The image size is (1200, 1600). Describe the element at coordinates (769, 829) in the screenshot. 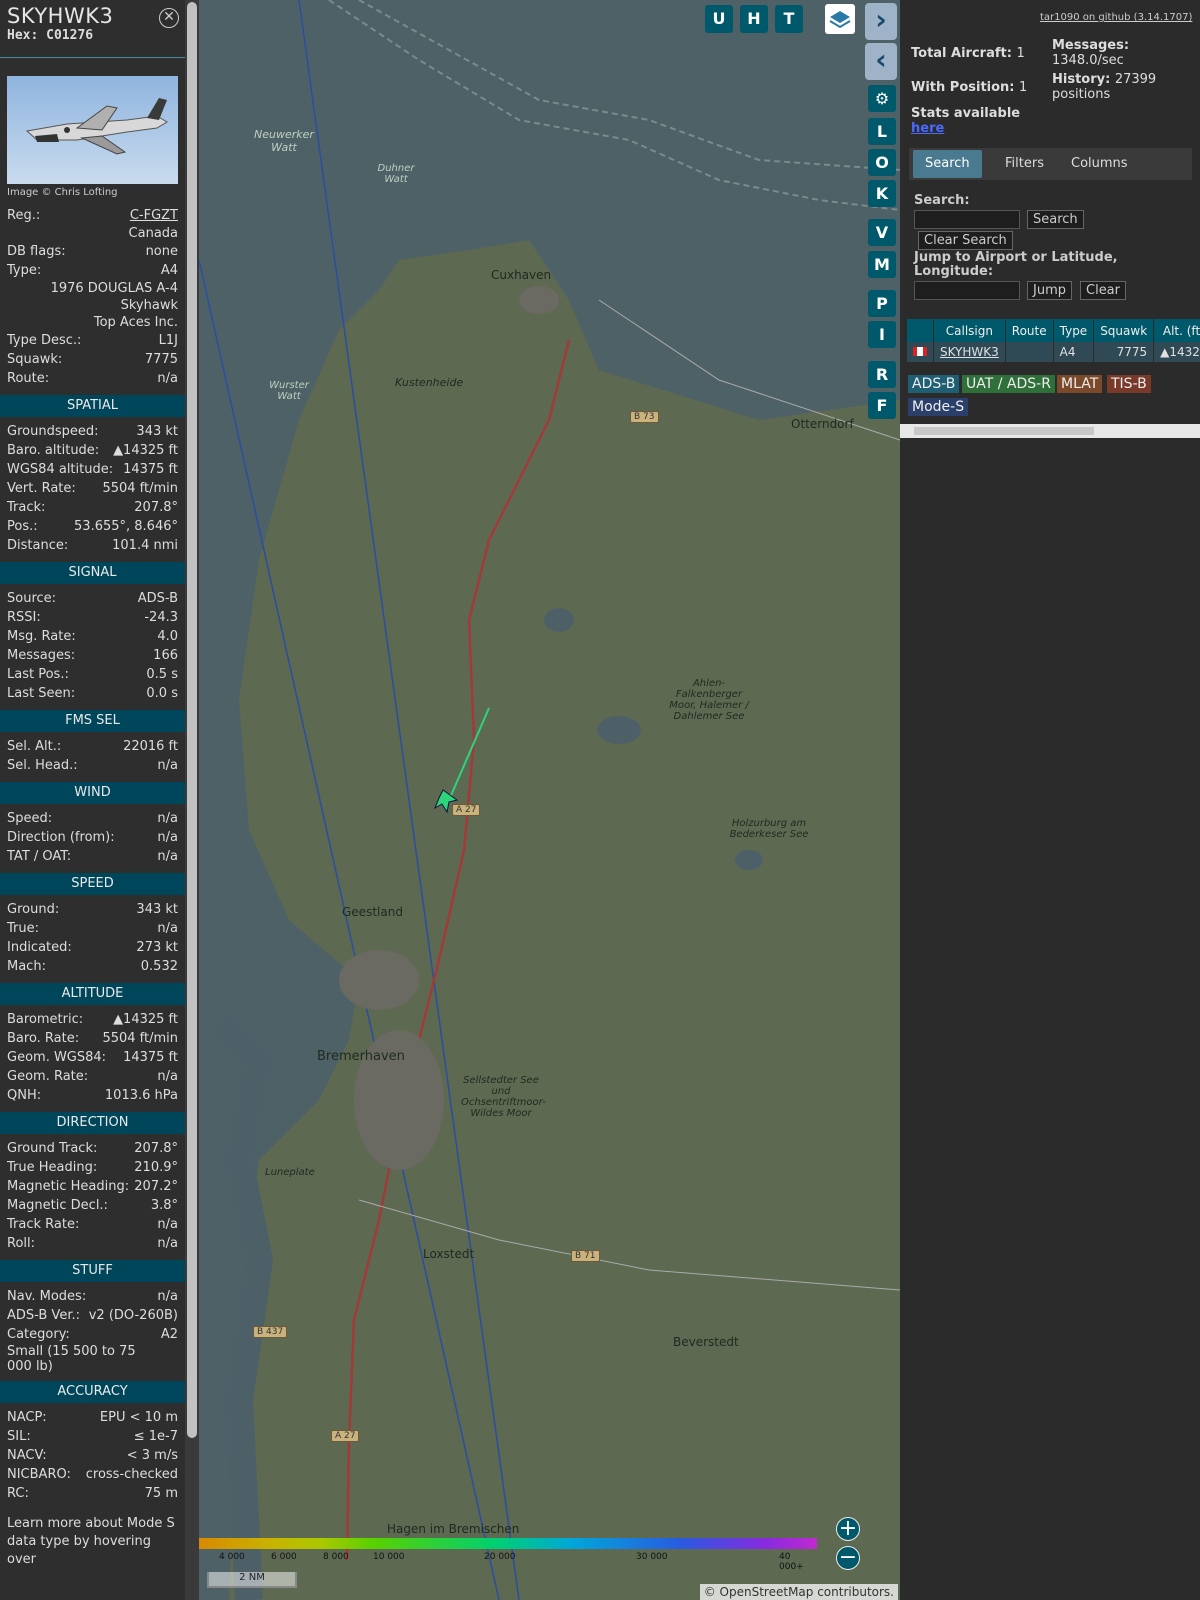

I see `place-label: Holzurburg am Bederkeser See` at that location.